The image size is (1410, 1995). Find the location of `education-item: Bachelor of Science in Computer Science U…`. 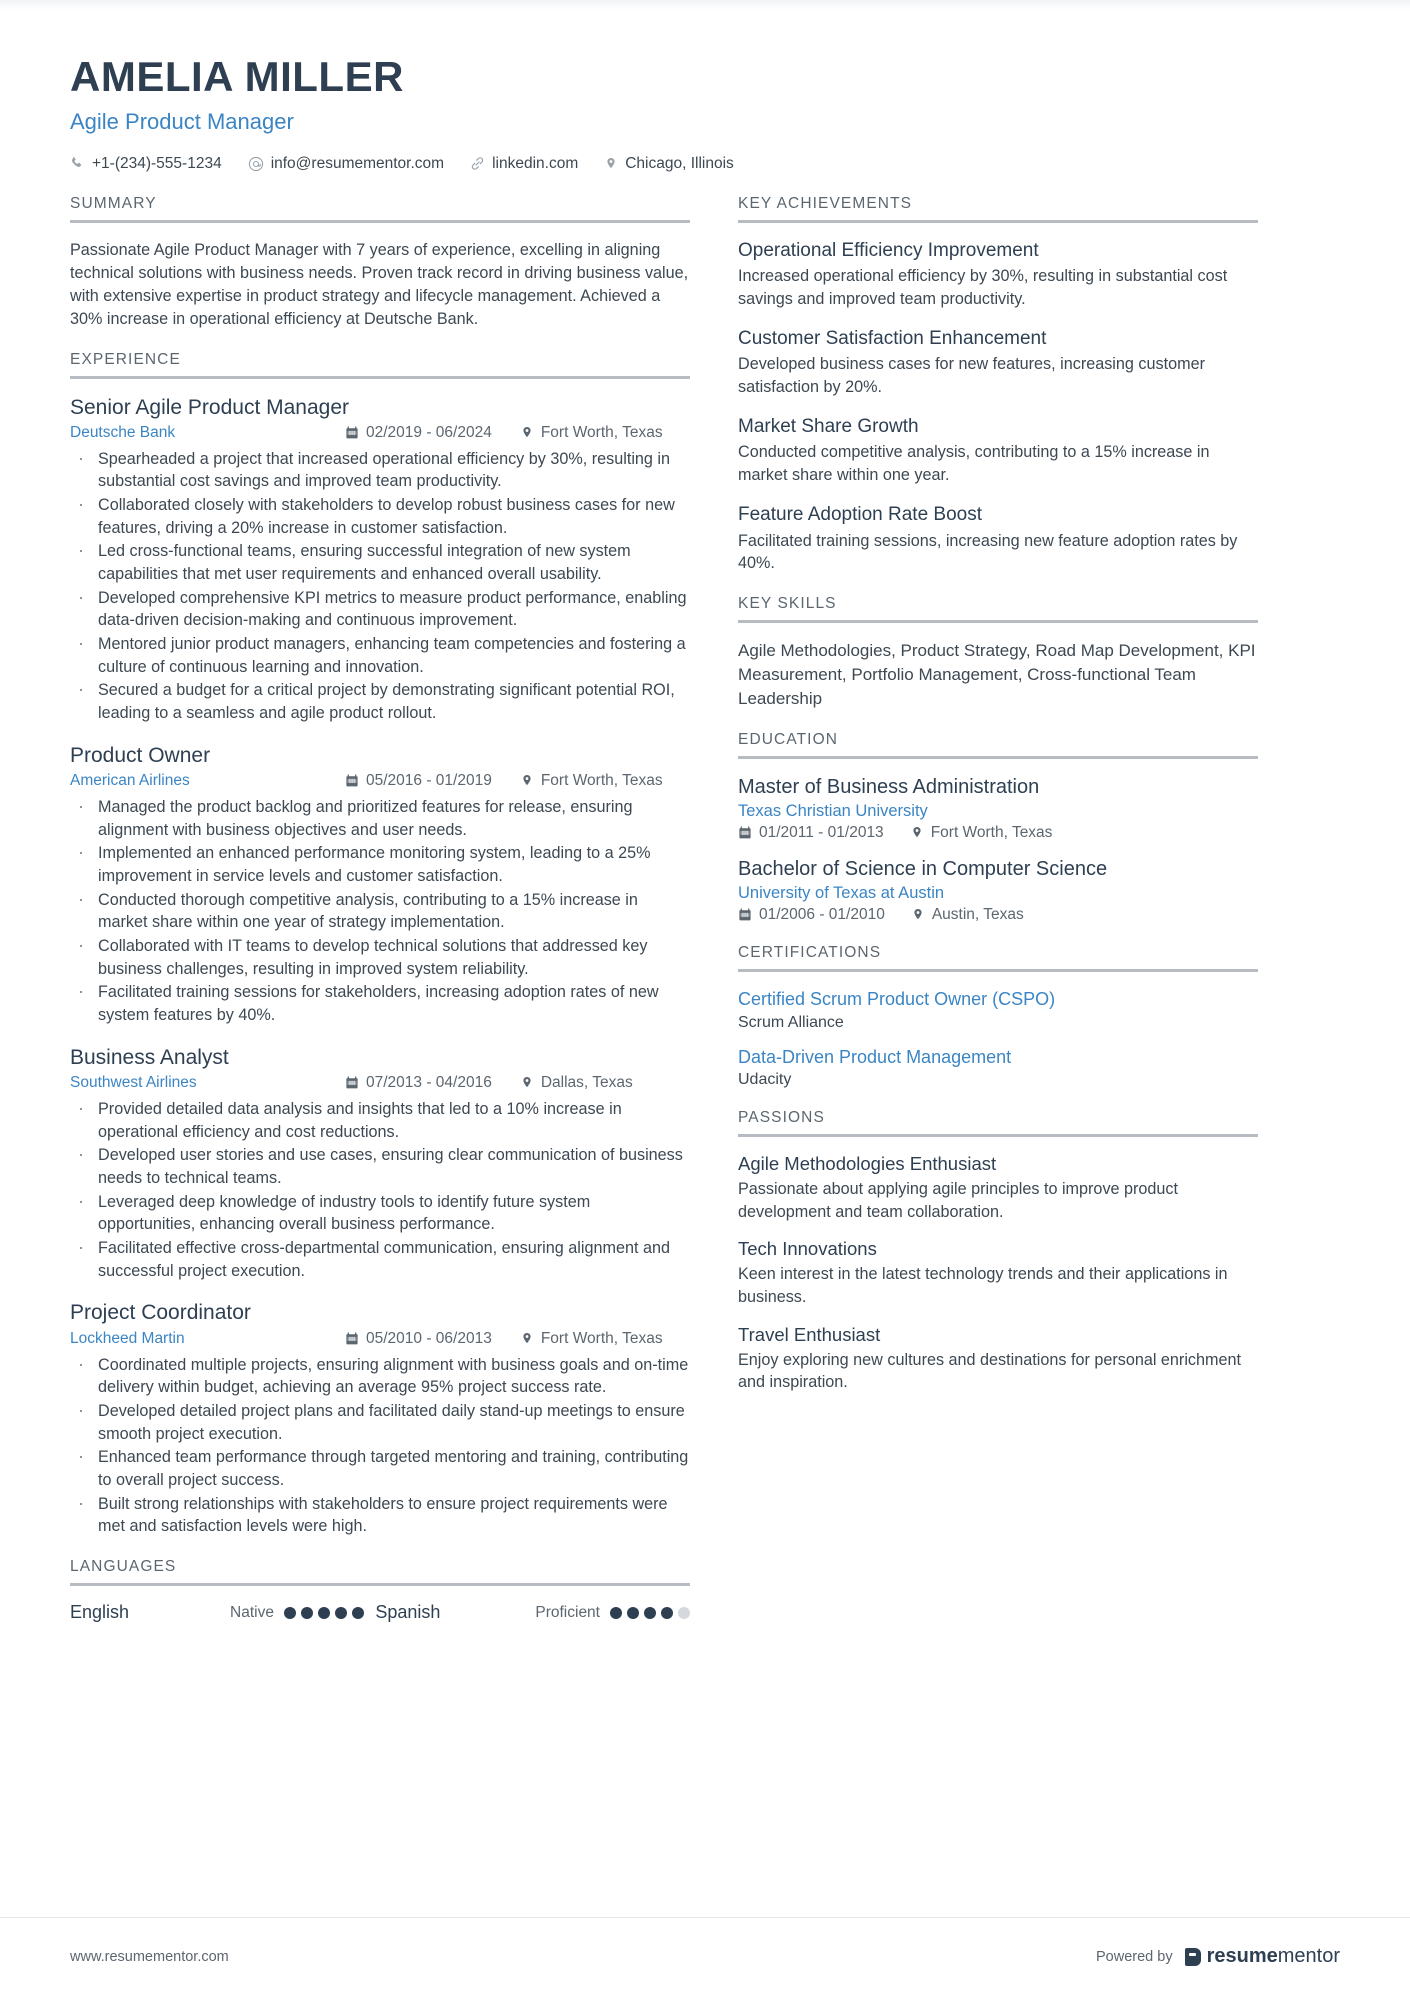

education-item: Bachelor of Science in Computer Science U… is located at coordinates (998, 890).